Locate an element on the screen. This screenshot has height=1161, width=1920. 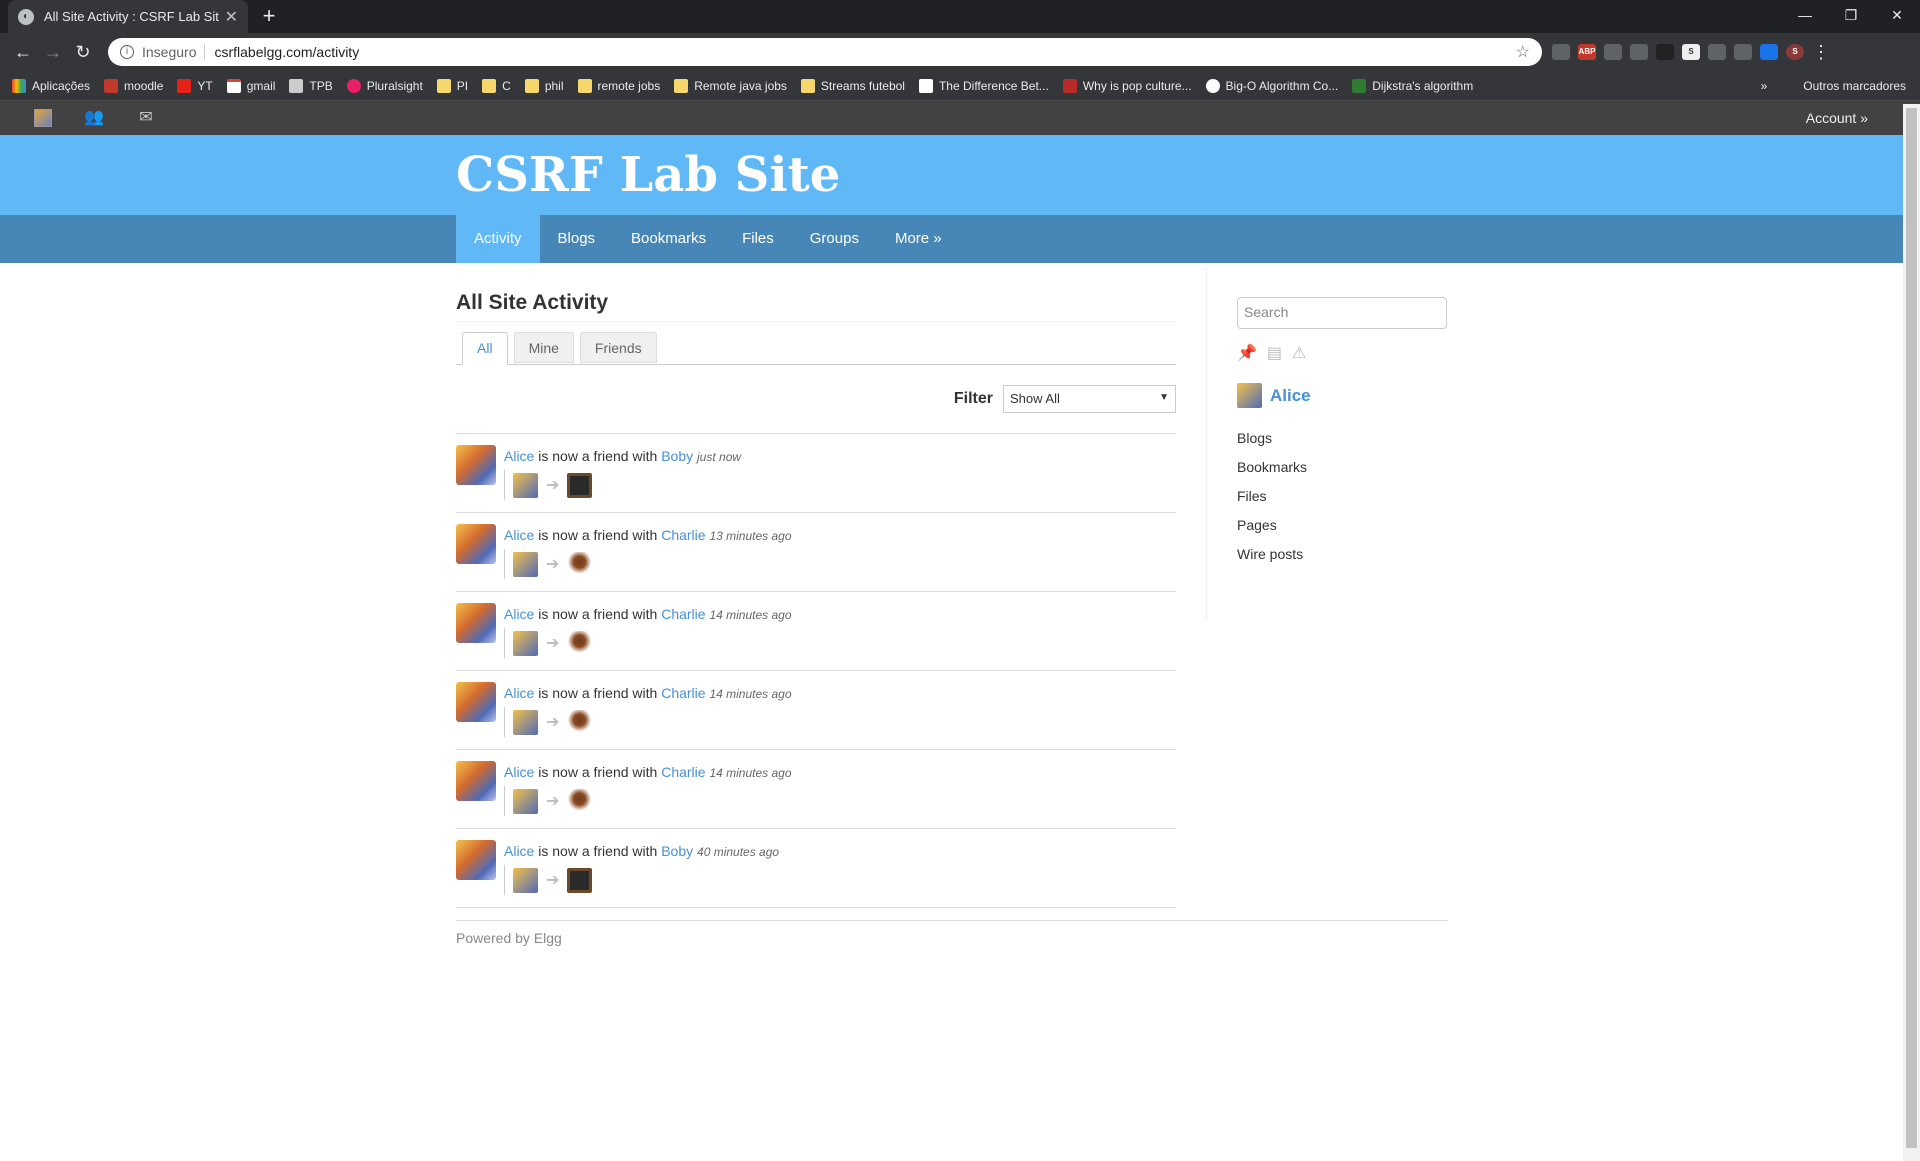
forward-icon: → is located at coordinates (53, 52).